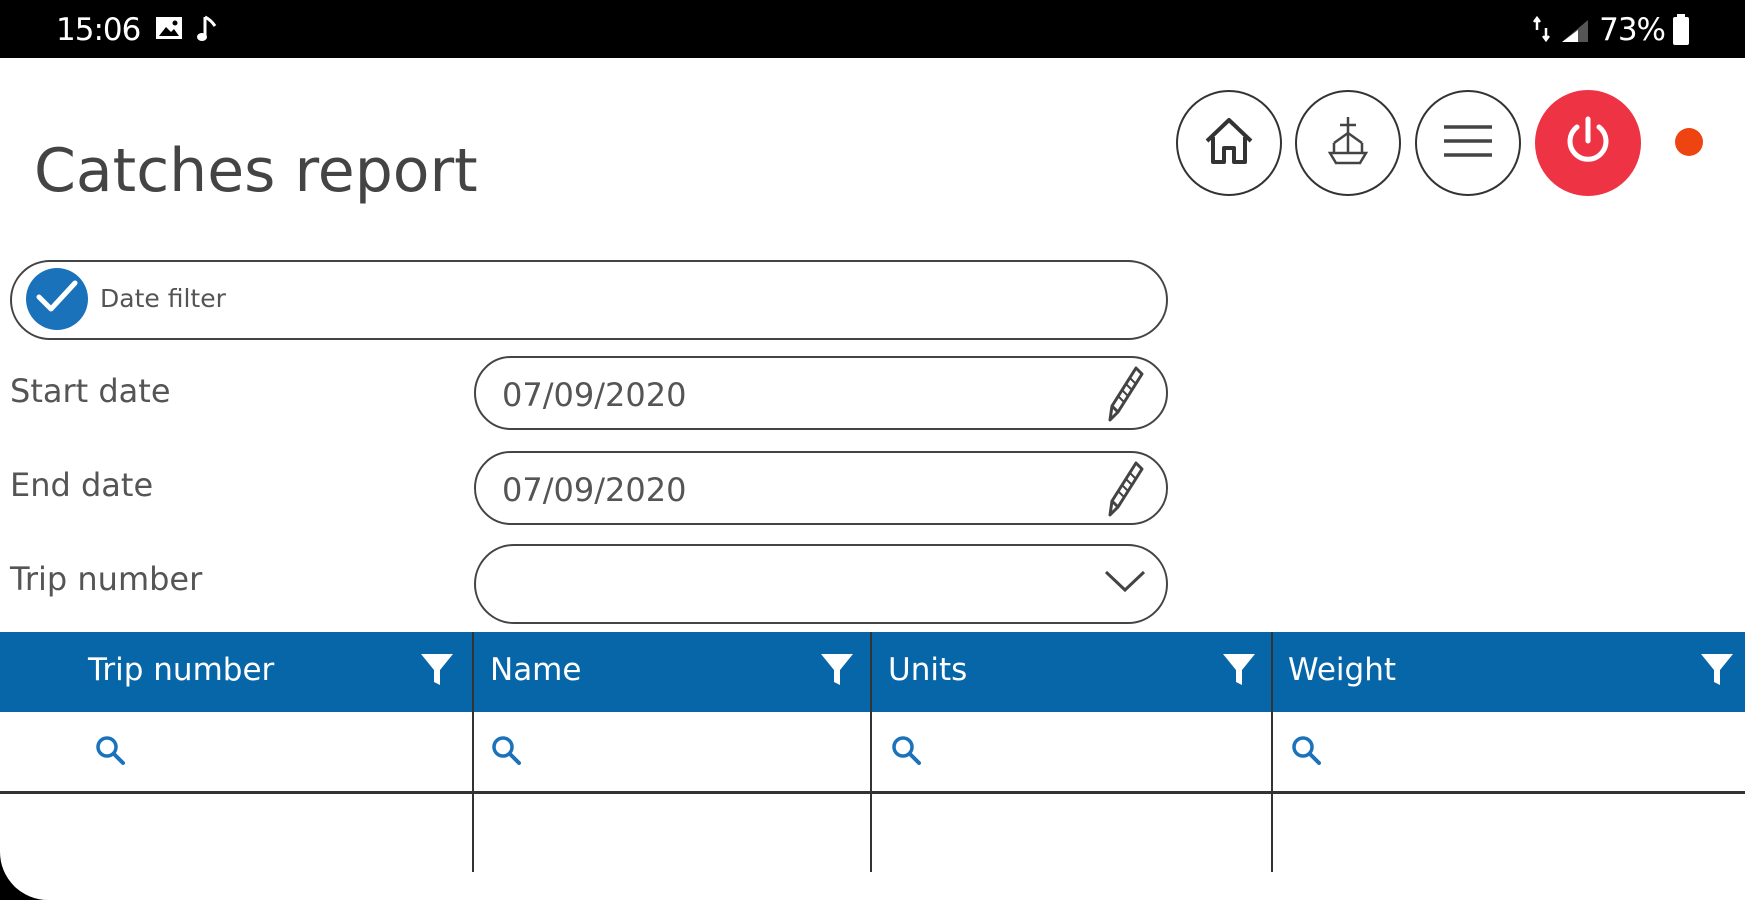  I want to click on trip-number-label: Trip number, so click(106, 579).